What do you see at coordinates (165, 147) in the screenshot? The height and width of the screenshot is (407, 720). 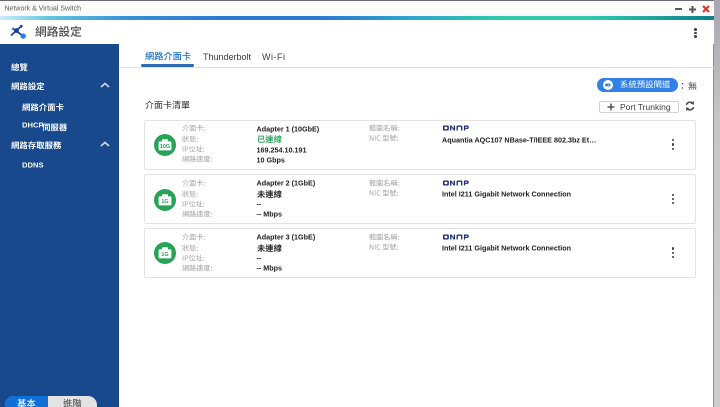 I see `svg-text: 10G` at bounding box center [165, 147].